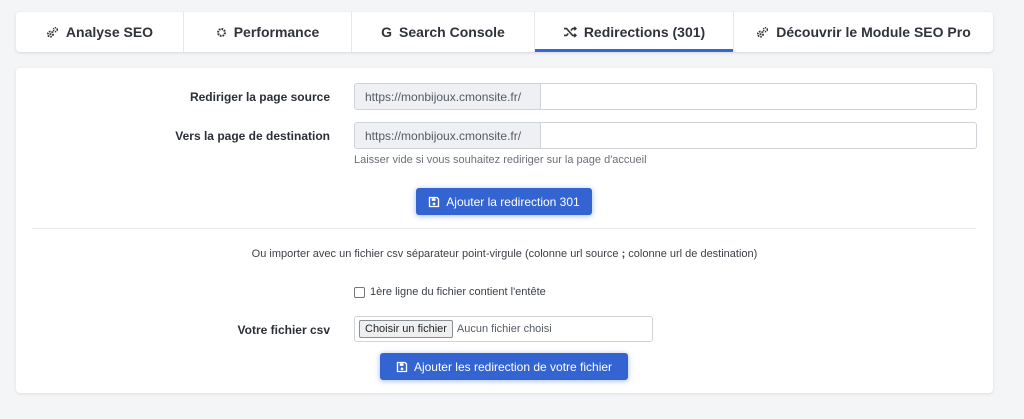 The height and width of the screenshot is (419, 1024). I want to click on csv-file-input: Choisir un fichier Aucun fichier choisi, so click(503, 329).